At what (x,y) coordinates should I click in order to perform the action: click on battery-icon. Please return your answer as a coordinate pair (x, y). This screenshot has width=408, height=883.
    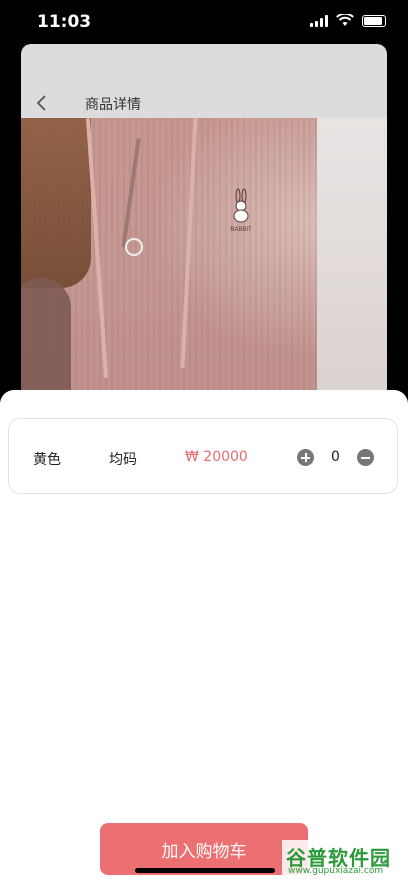
    Looking at the image, I should click on (374, 20).